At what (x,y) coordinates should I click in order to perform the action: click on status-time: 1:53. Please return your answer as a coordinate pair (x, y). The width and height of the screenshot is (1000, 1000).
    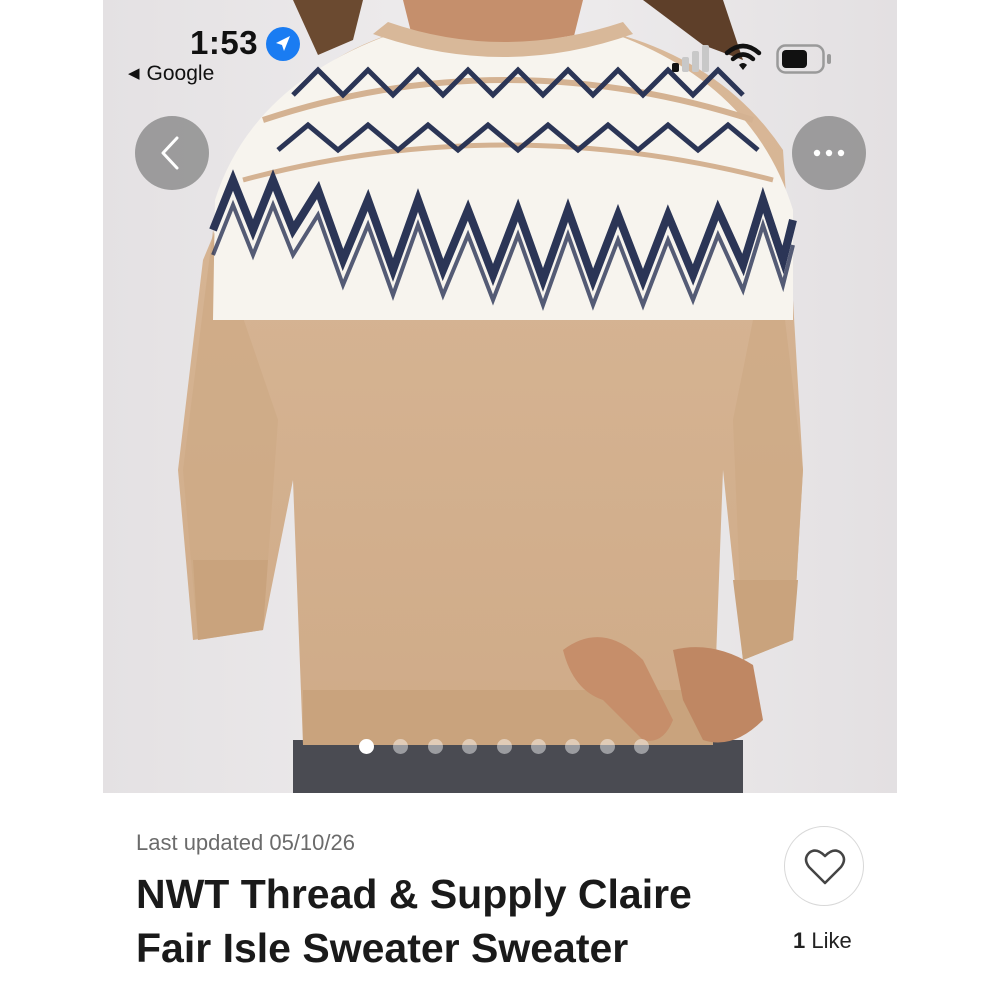
    Looking at the image, I should click on (224, 42).